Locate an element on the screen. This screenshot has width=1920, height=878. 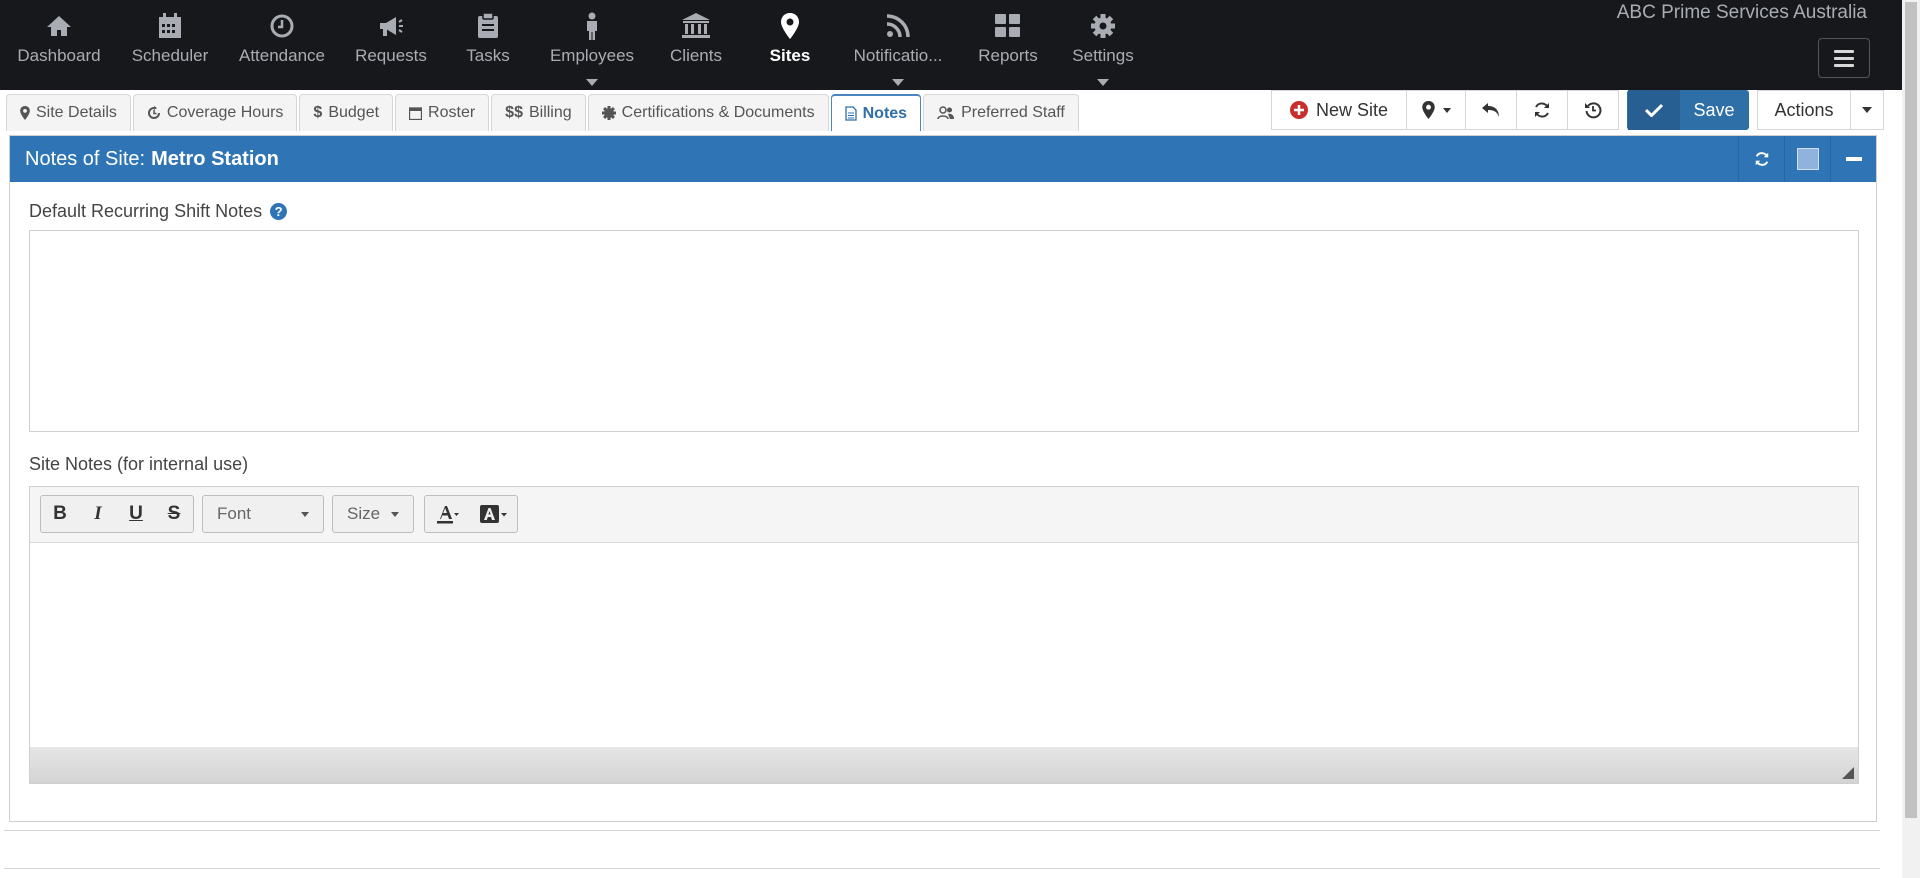
nav-sites: Sites is located at coordinates (790, 45).